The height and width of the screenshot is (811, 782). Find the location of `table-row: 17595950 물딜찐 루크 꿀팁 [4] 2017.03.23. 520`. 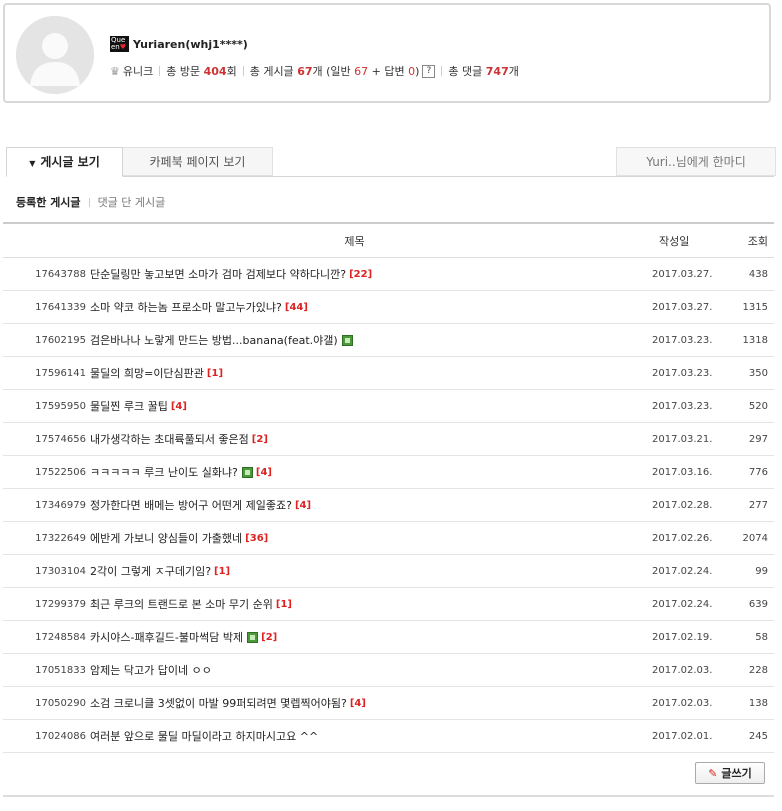

table-row: 17595950 물딜찐 루크 꿀팁 [4] 2017.03.23. 520 is located at coordinates (388, 406).